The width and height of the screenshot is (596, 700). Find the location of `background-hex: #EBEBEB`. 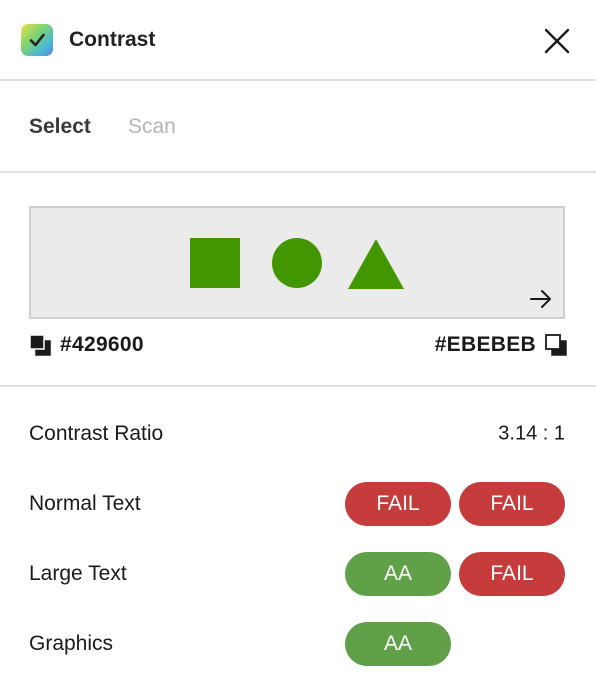

background-hex: #EBEBEB is located at coordinates (485, 345).